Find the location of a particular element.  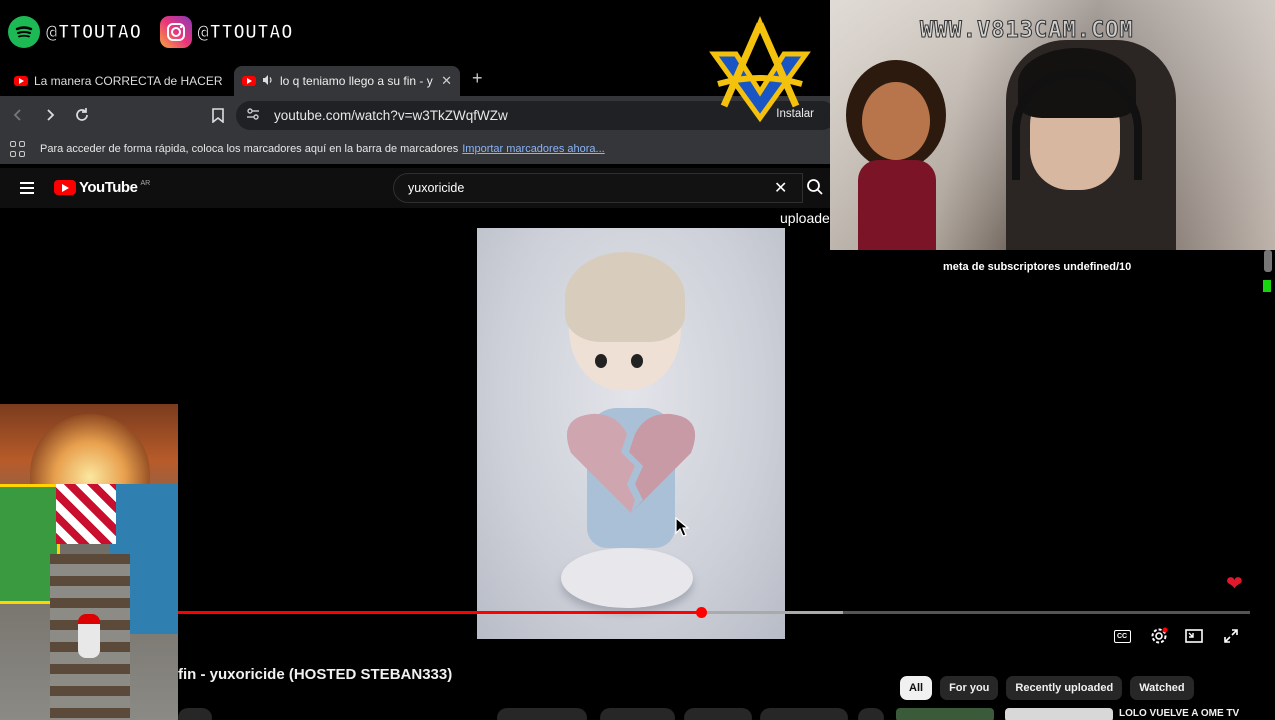

miniplayer-button is located at coordinates (1194, 636).